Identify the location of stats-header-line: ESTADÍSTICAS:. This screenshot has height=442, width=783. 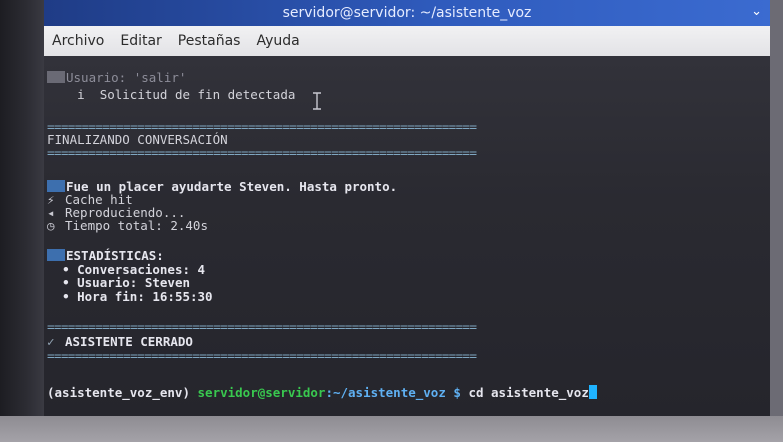
(105, 255).